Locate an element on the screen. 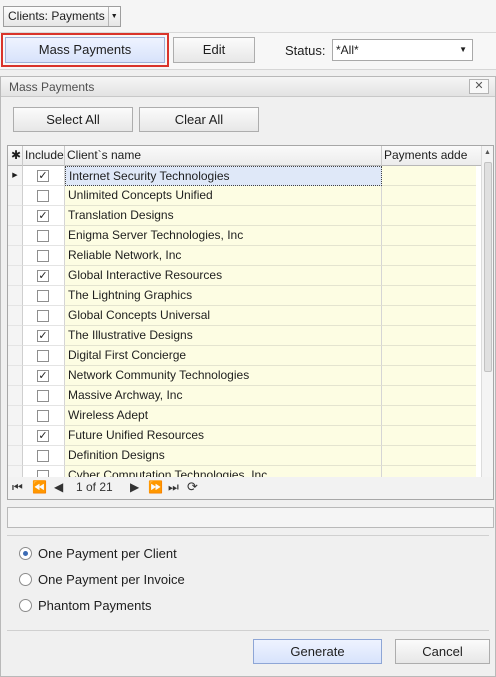  client-name-cell: Global Concepts Universal is located at coordinates (223, 316).